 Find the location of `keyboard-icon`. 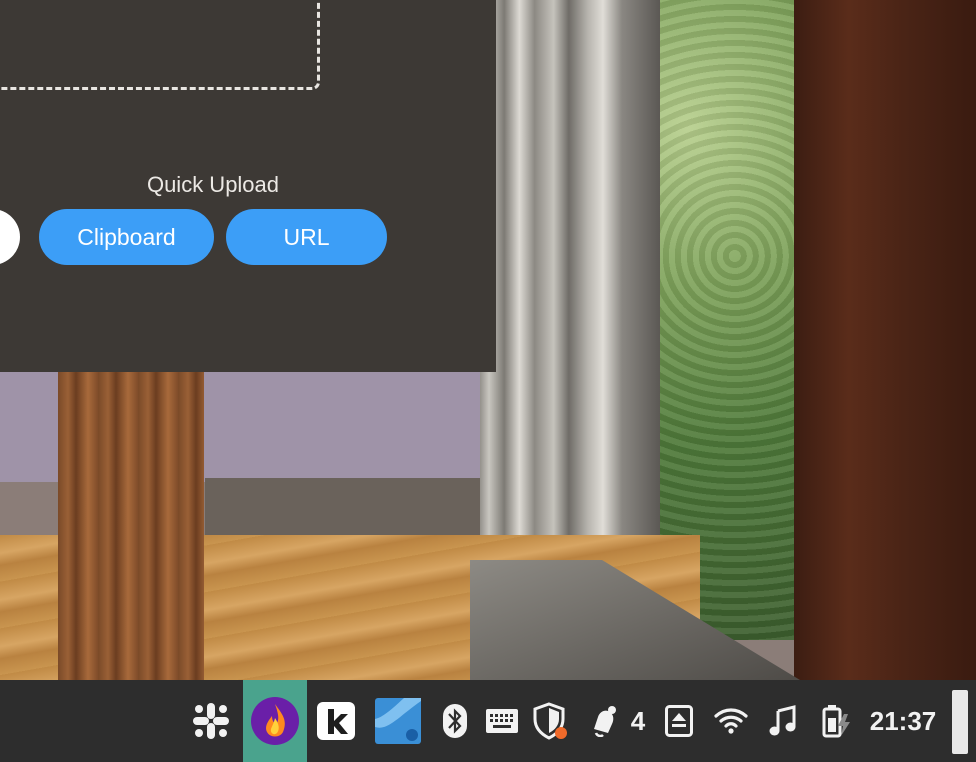

keyboard-icon is located at coordinates (502, 721).